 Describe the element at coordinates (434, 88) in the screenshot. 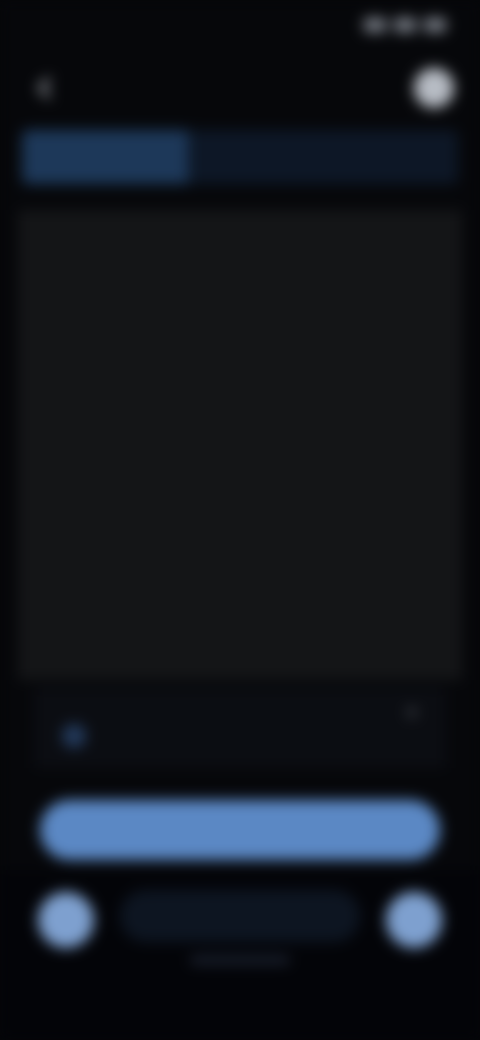

I see `profile-button` at that location.